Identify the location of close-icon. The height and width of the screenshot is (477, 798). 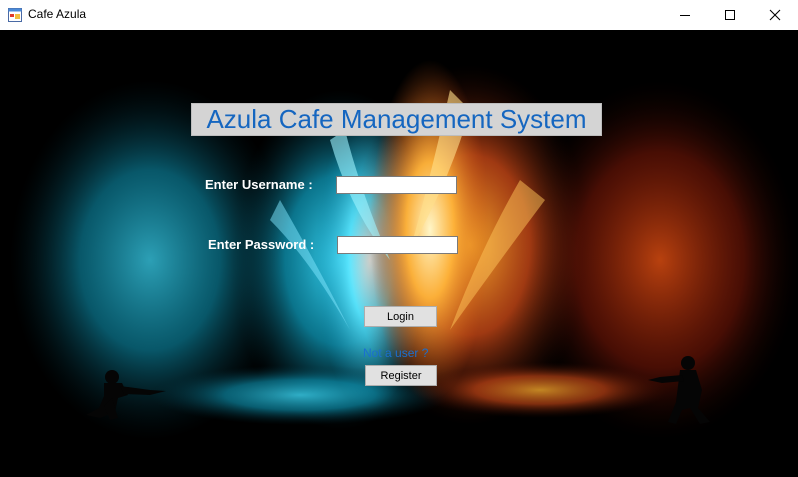
(775, 15).